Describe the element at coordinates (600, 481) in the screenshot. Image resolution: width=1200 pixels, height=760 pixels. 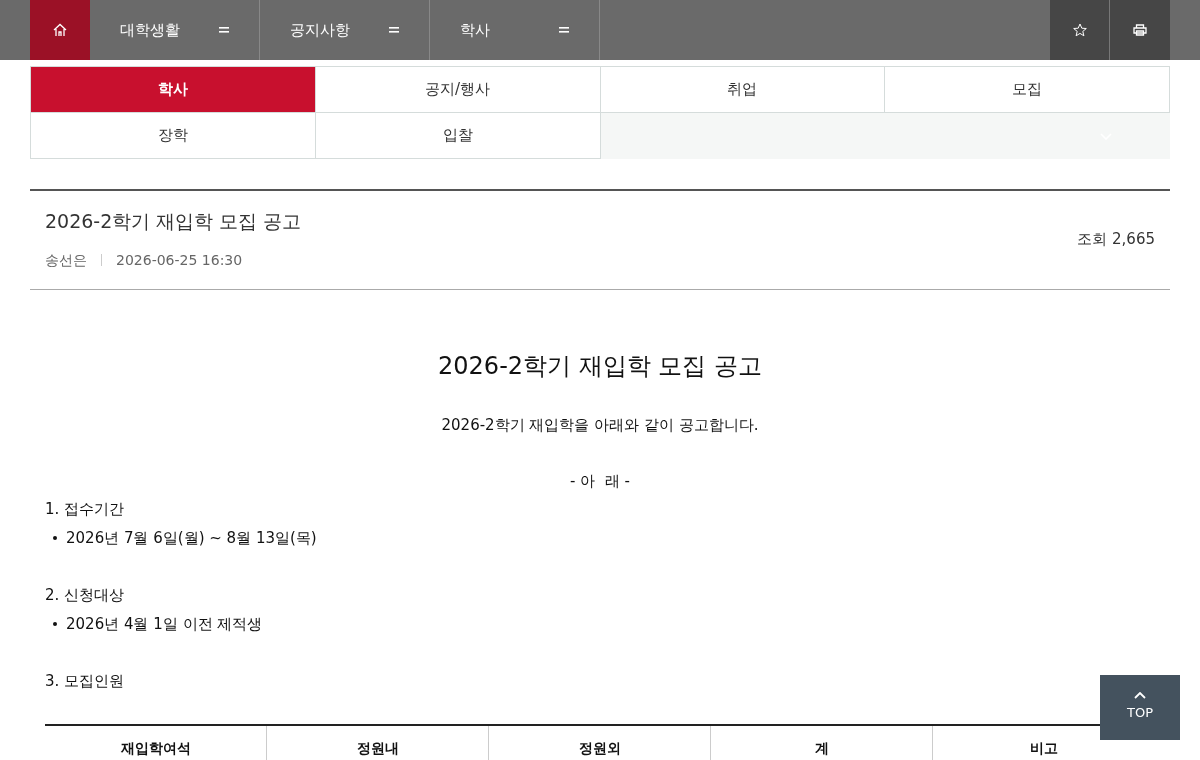
I see `note-text: - 아 래 -` at that location.